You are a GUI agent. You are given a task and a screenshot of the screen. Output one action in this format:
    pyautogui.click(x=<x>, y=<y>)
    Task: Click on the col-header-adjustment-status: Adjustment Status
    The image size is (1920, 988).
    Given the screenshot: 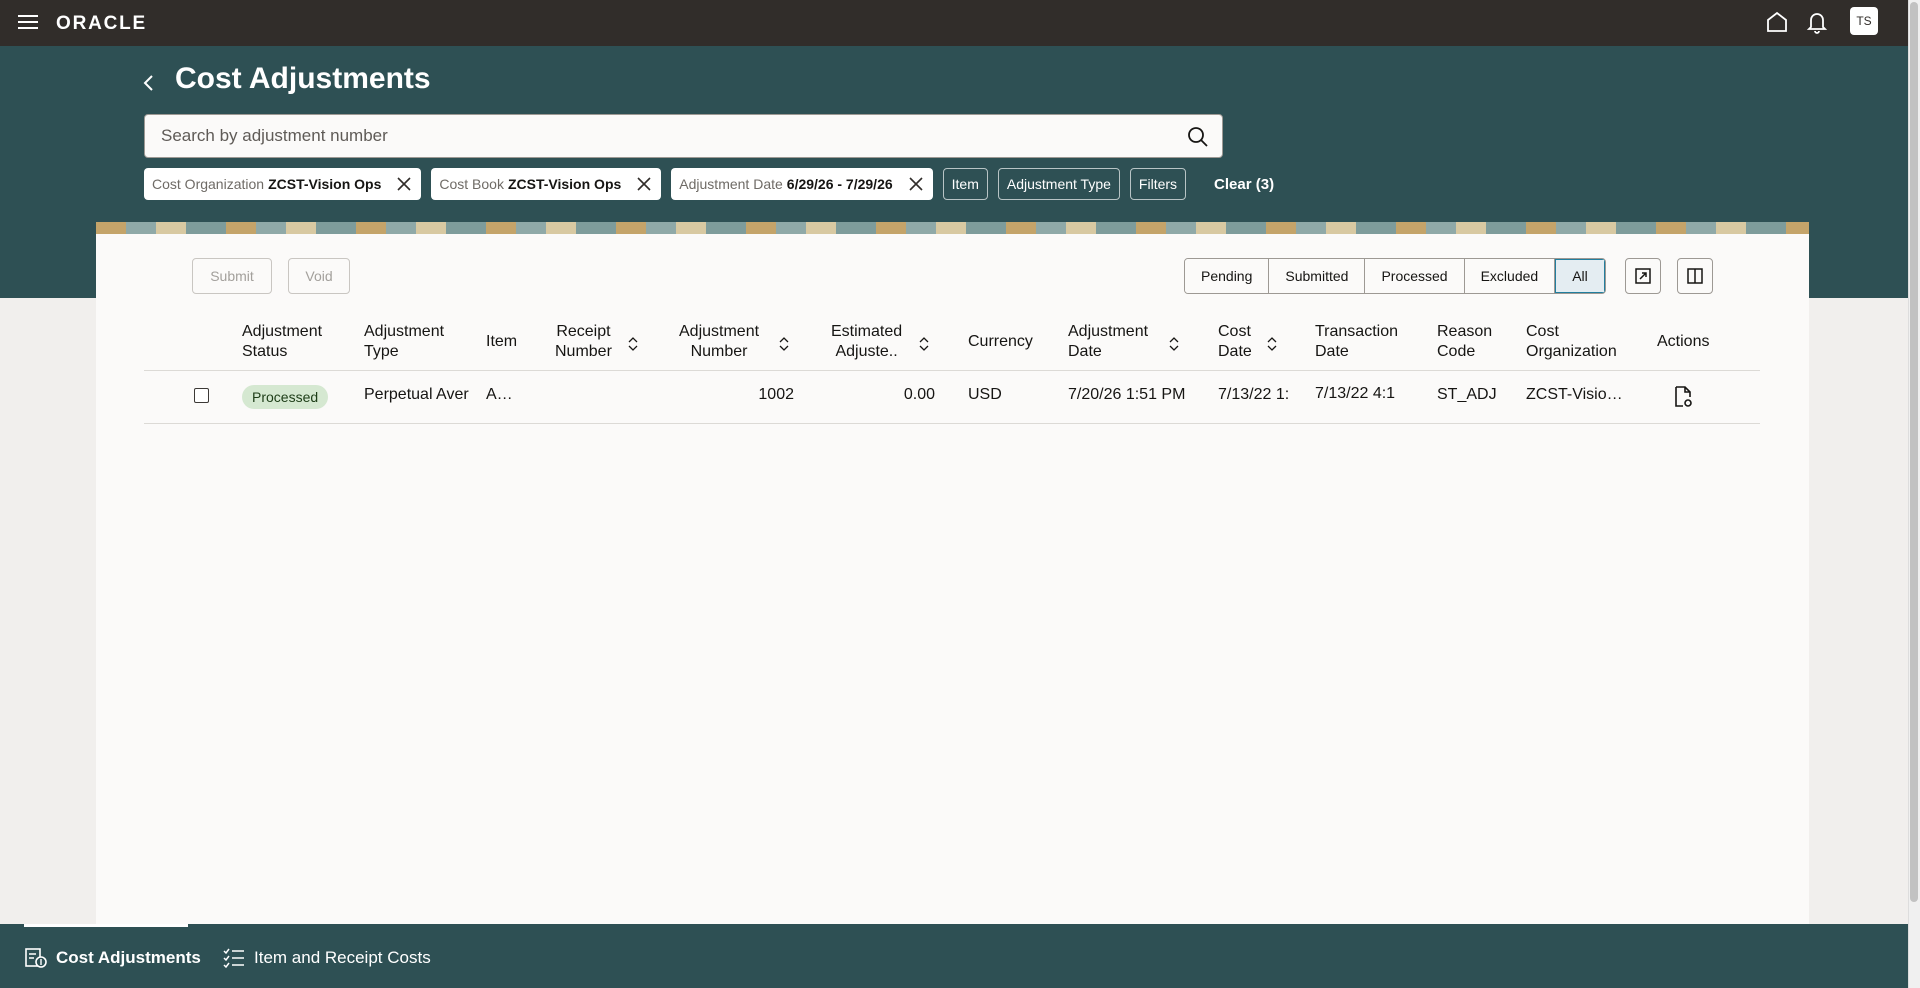 What is the action you would take?
    pyautogui.click(x=282, y=342)
    